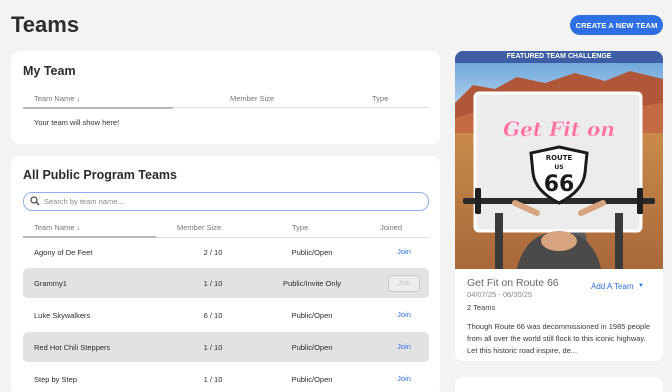  Describe the element at coordinates (229, 201) in the screenshot. I see `search-input` at that location.